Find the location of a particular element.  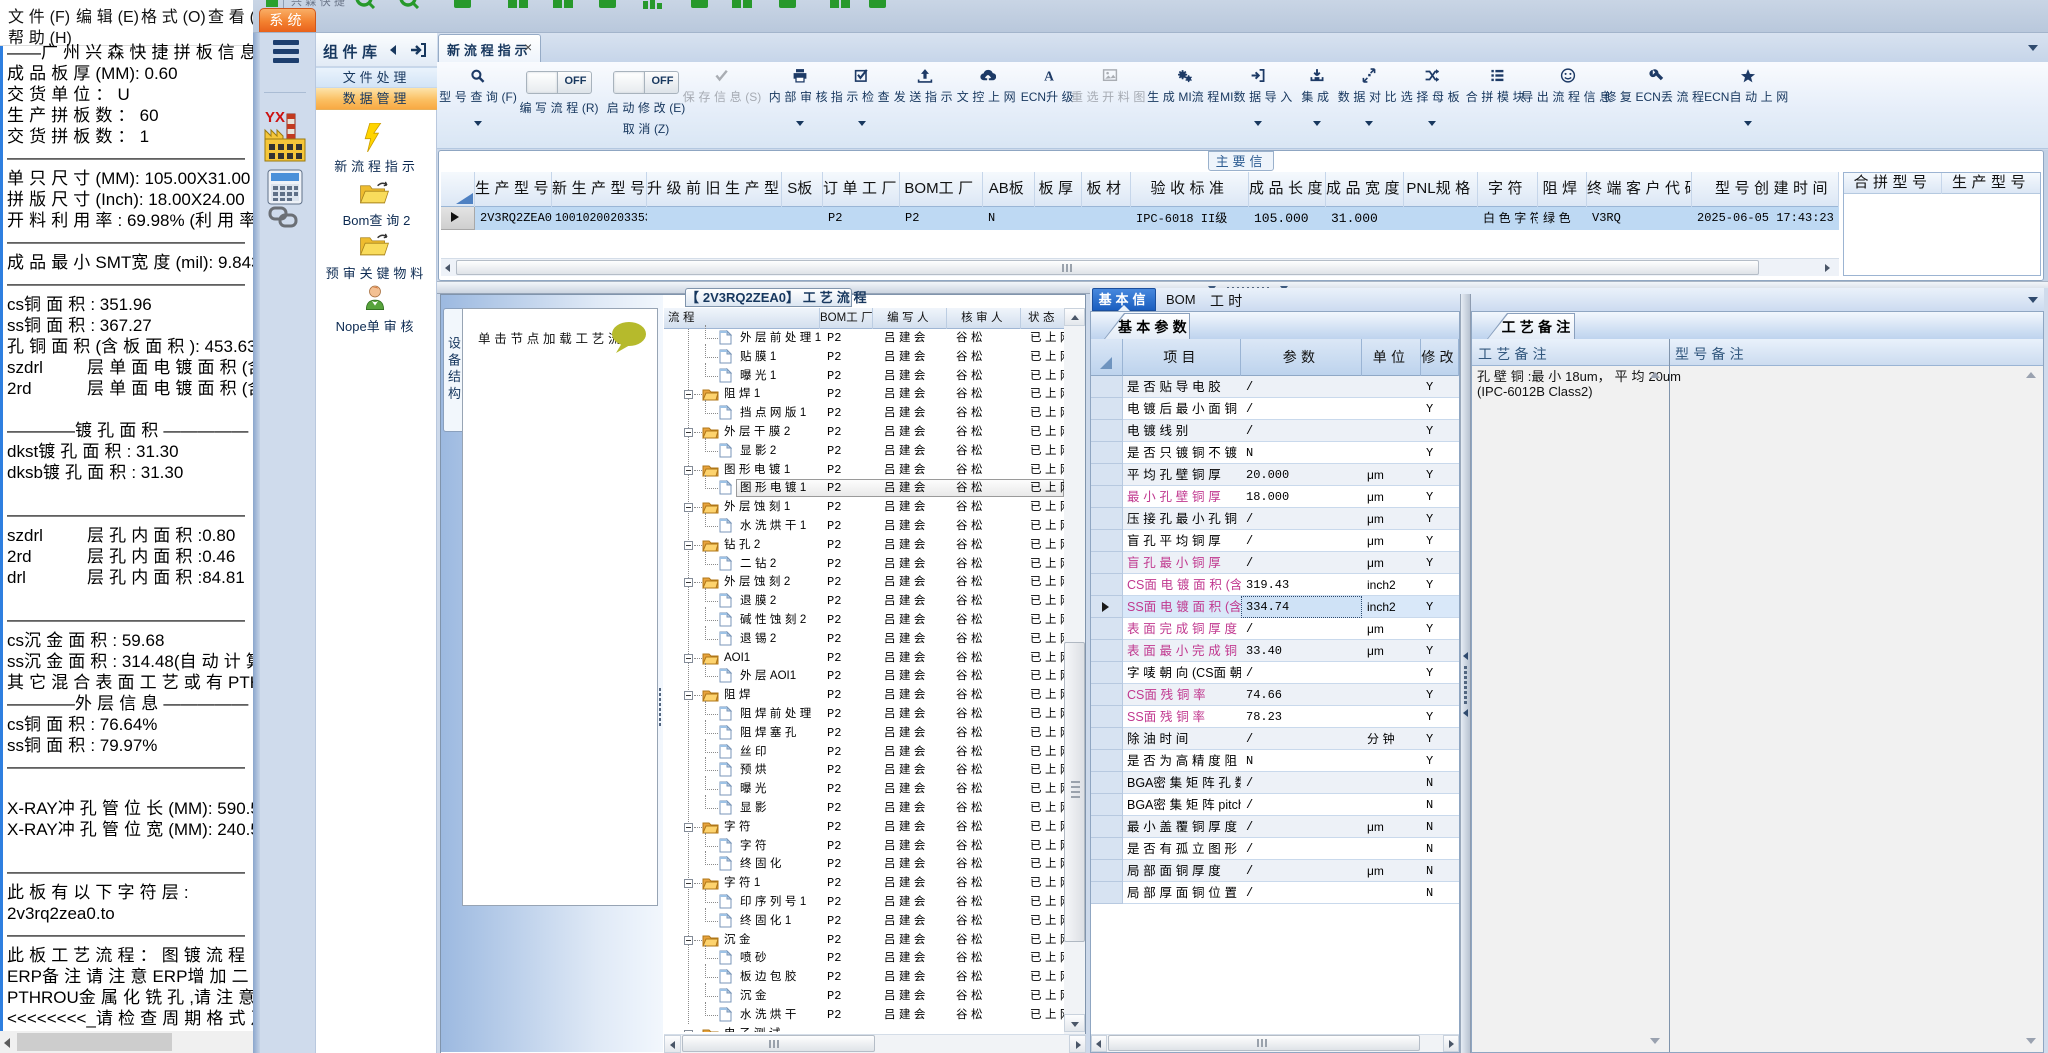

svg-text: A is located at coordinates (1049, 75).